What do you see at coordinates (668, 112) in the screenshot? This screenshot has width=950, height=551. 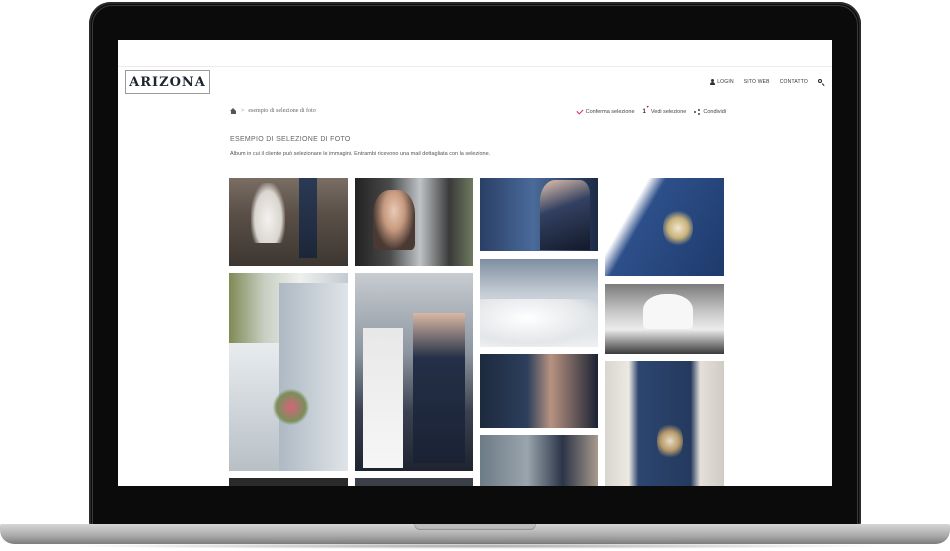 I see `view-selection-label: Vedi selezione` at bounding box center [668, 112].